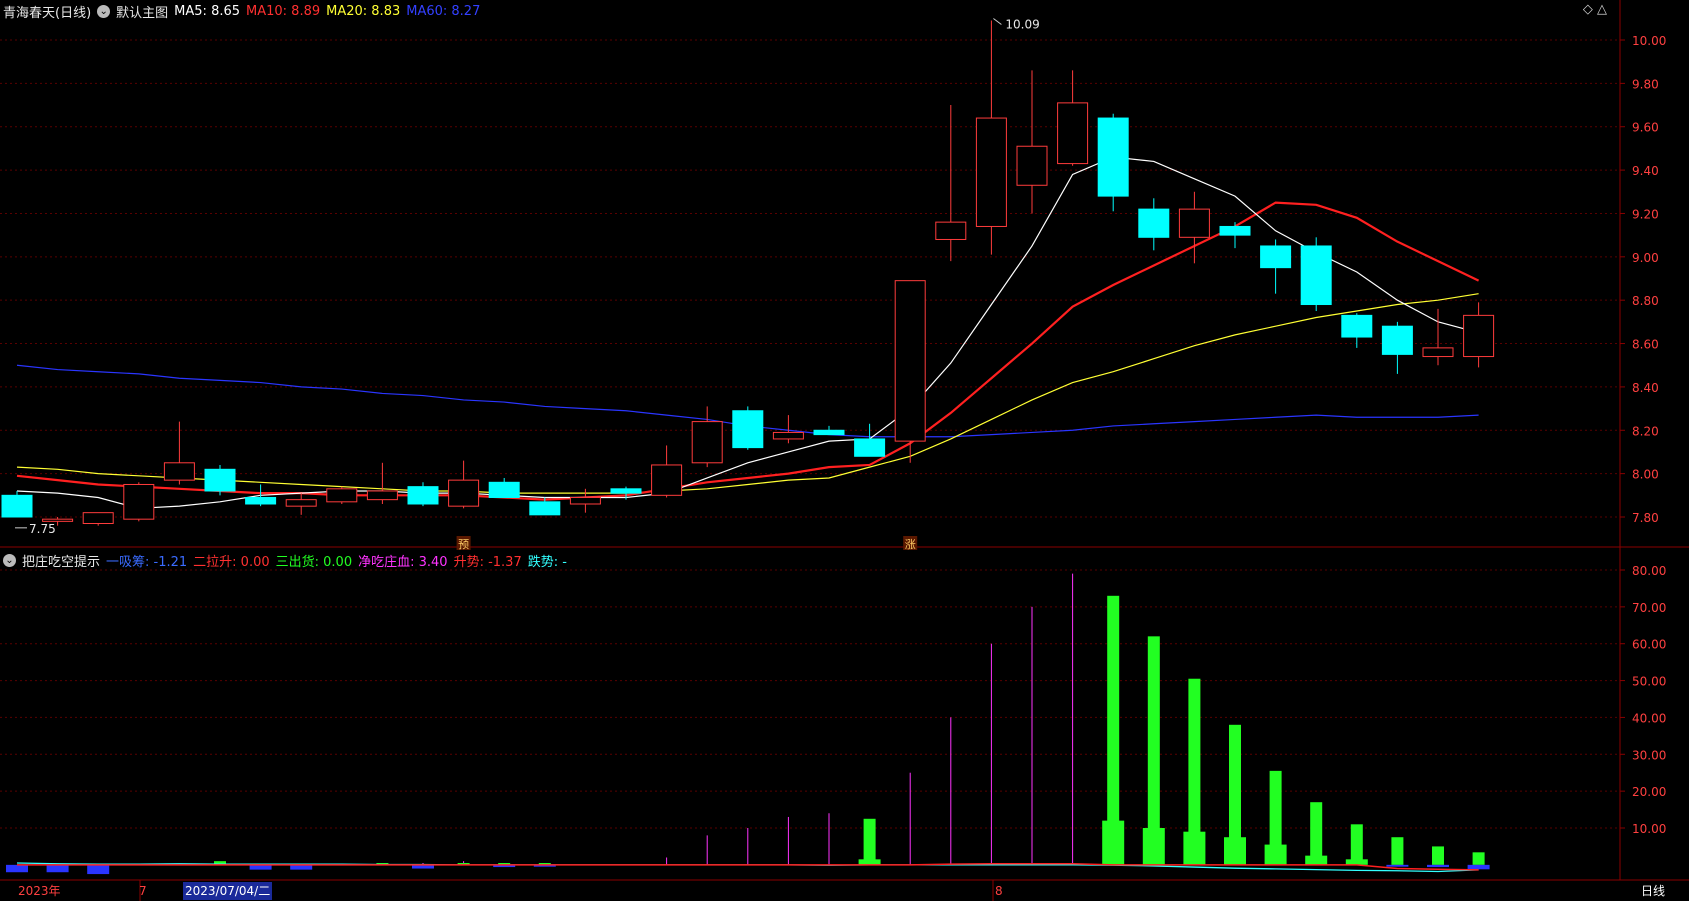 This screenshot has height=901, width=1689. What do you see at coordinates (1649, 792) in the screenshot?
I see `y-tick-label: 20.00` at bounding box center [1649, 792].